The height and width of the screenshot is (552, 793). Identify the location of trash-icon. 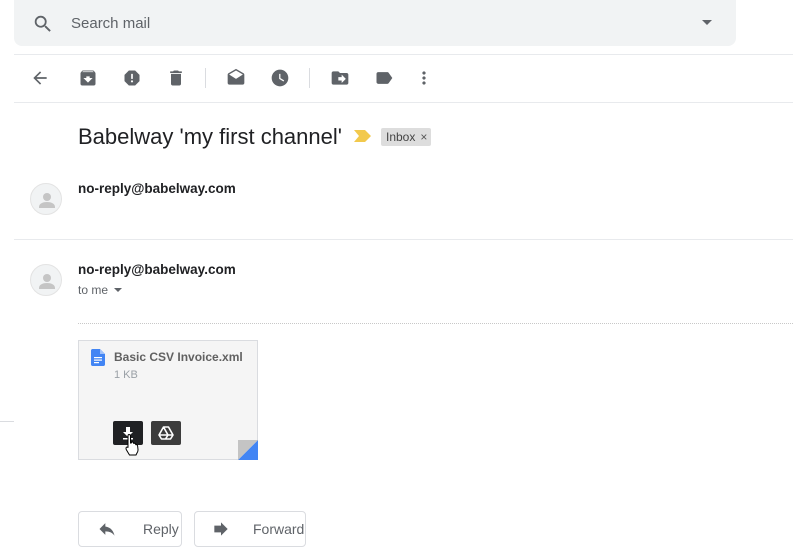
(176, 78).